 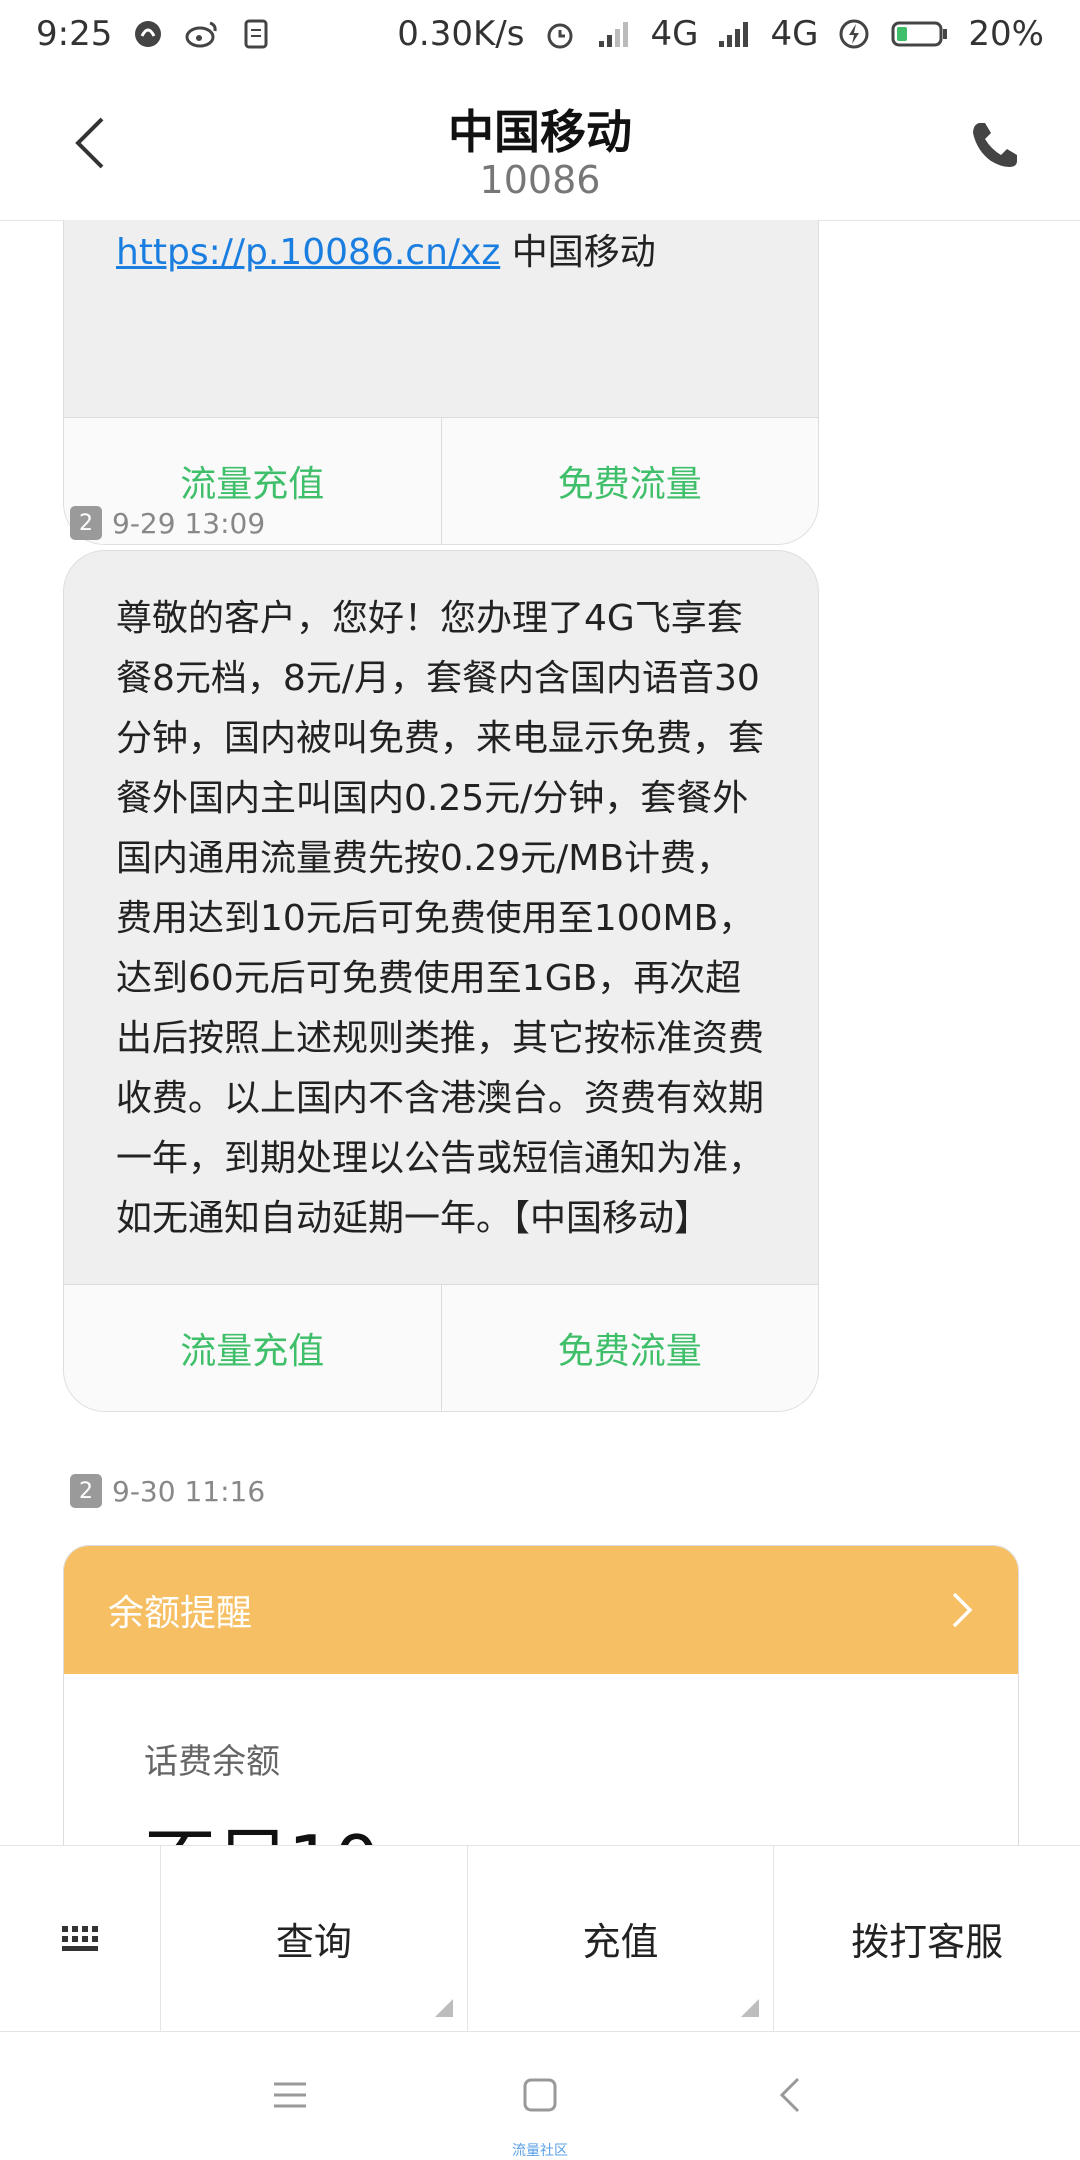 I want to click on message-text-tail: 中国移动, so click(x=578, y=252).